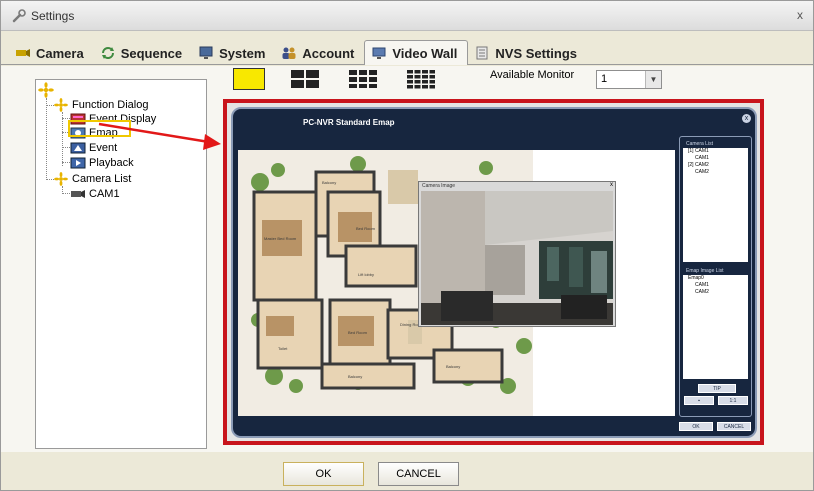 This screenshot has width=814, height=491. I want to click on camera-list-header: Camera List, so click(715, 144).